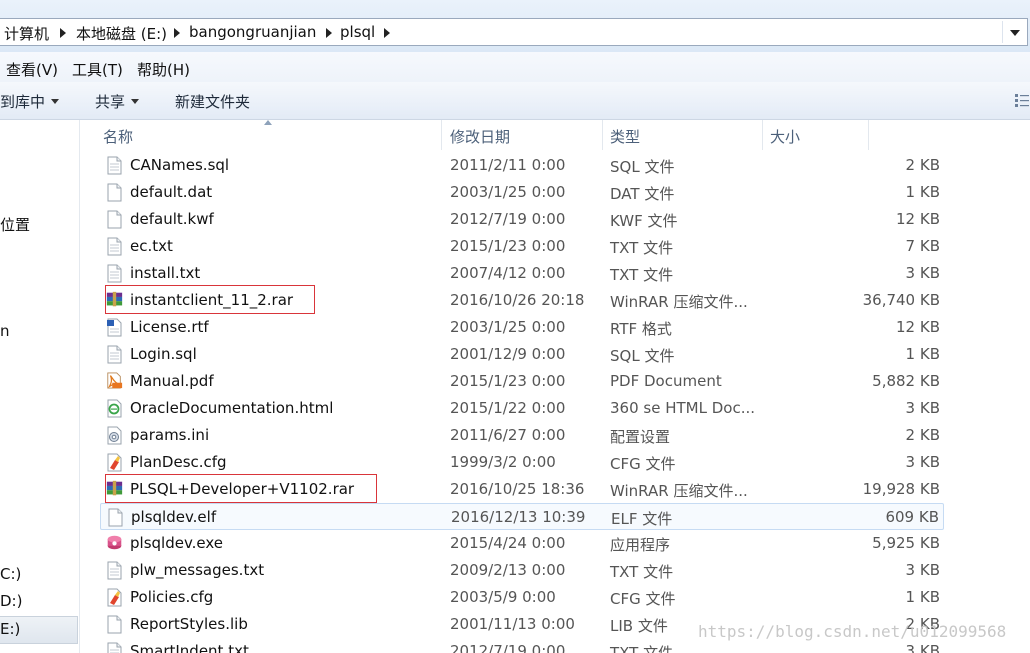 The width and height of the screenshot is (1030, 653). Describe the element at coordinates (517, 300) in the screenshot. I see `file-modified-date: 2016/10/26 20:18` at that location.